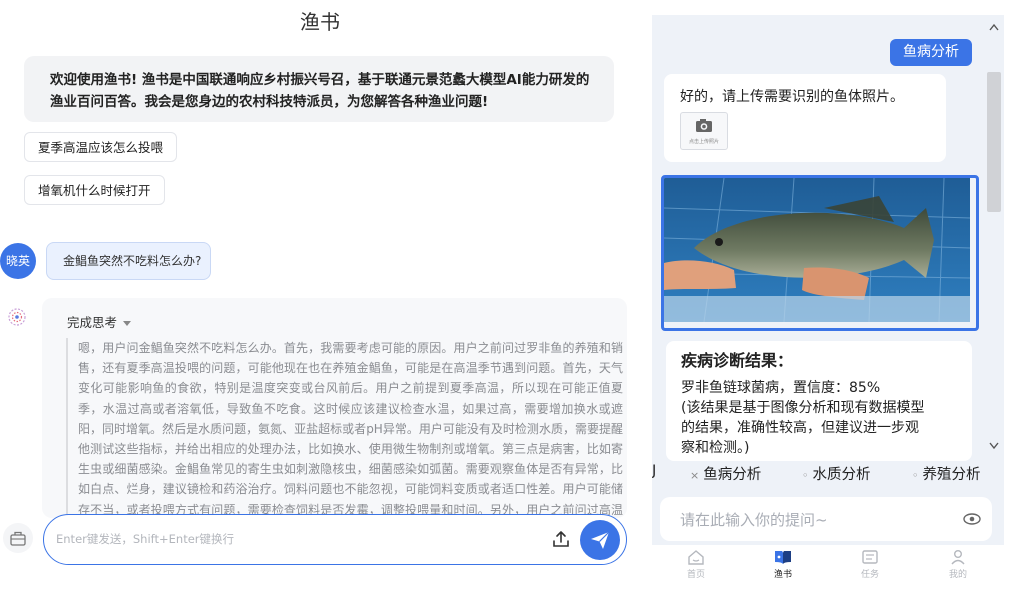 The height and width of the screenshot is (592, 1010). Describe the element at coordinates (957, 575) in the screenshot. I see `tab-label: 我的` at that location.